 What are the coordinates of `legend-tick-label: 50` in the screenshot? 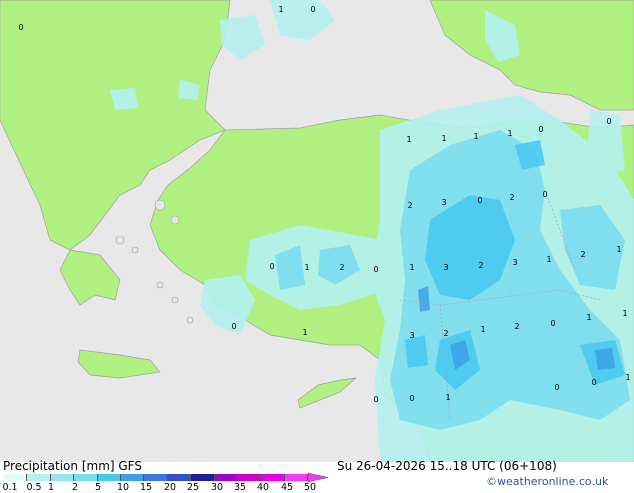 It's located at (310, 487).